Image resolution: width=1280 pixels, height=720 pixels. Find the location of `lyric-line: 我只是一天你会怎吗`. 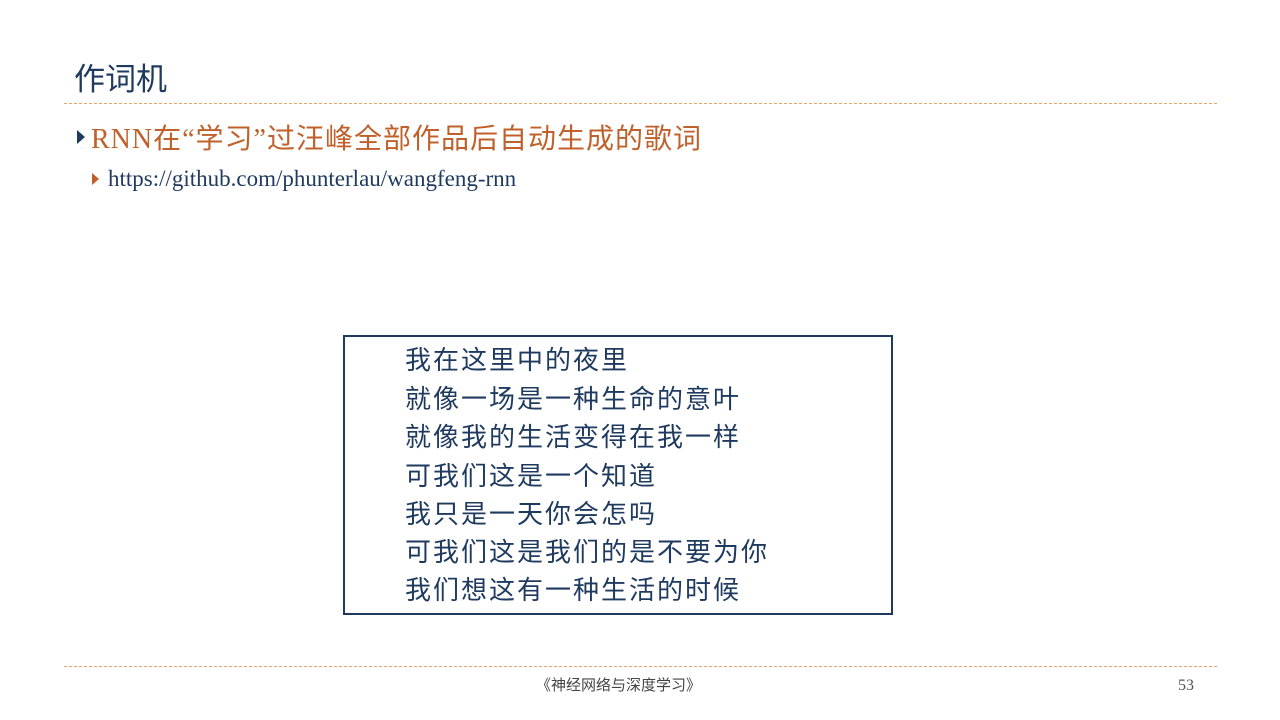

lyric-line: 我只是一天你会怎吗 is located at coordinates (531, 515).